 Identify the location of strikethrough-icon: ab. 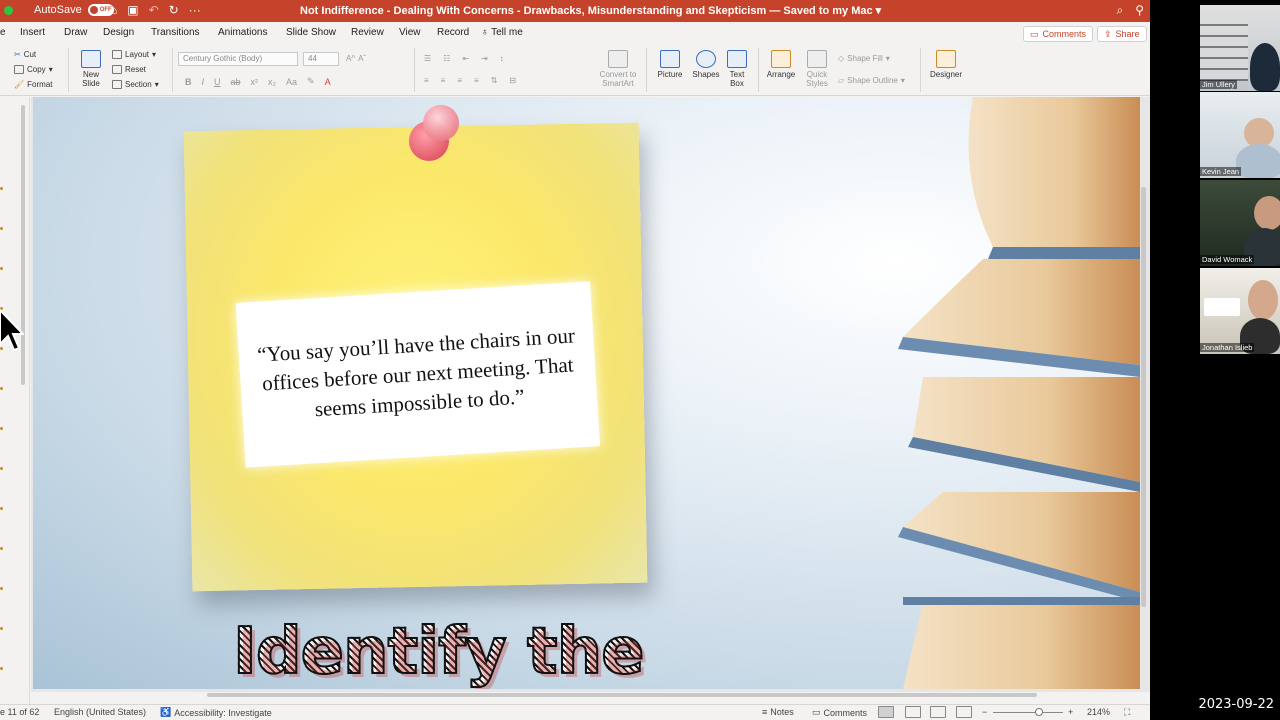
(236, 82).